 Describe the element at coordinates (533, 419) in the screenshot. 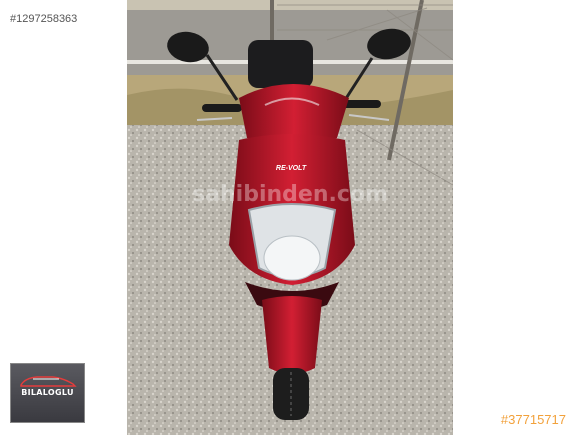

I see `ad-number: #37715717` at that location.